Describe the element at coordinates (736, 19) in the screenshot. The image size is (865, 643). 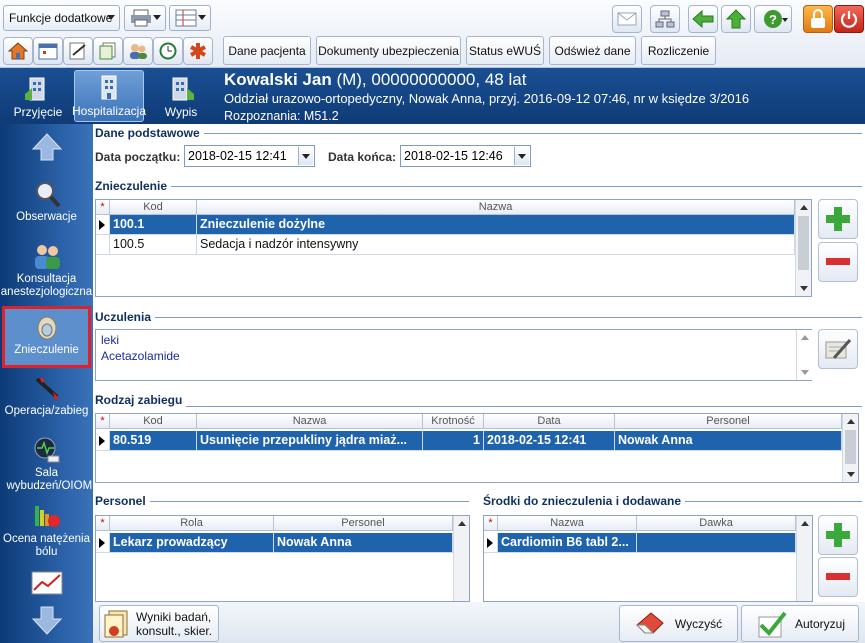
I see `up-button` at that location.